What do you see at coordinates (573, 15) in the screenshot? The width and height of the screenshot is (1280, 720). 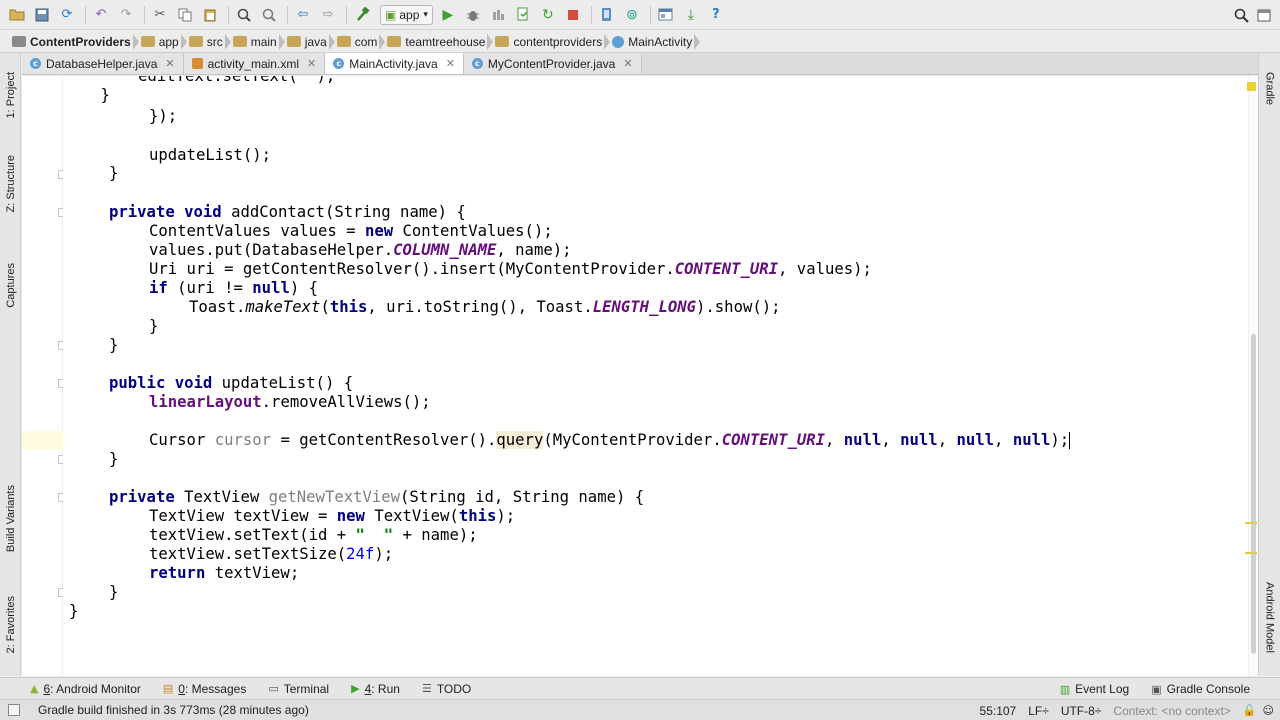 I see `stop-icon` at bounding box center [573, 15].